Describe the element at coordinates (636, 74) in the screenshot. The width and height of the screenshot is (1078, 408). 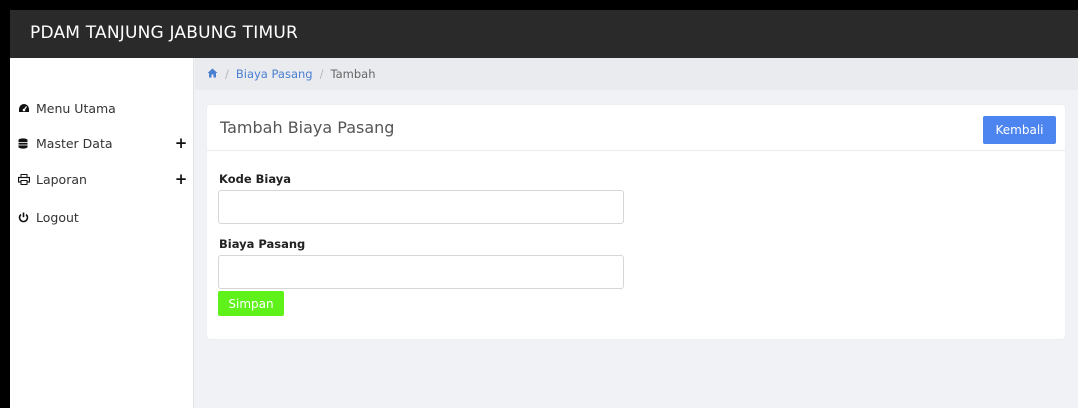
I see `breadcrumb: / Biaya Pasang / Tambah` at that location.